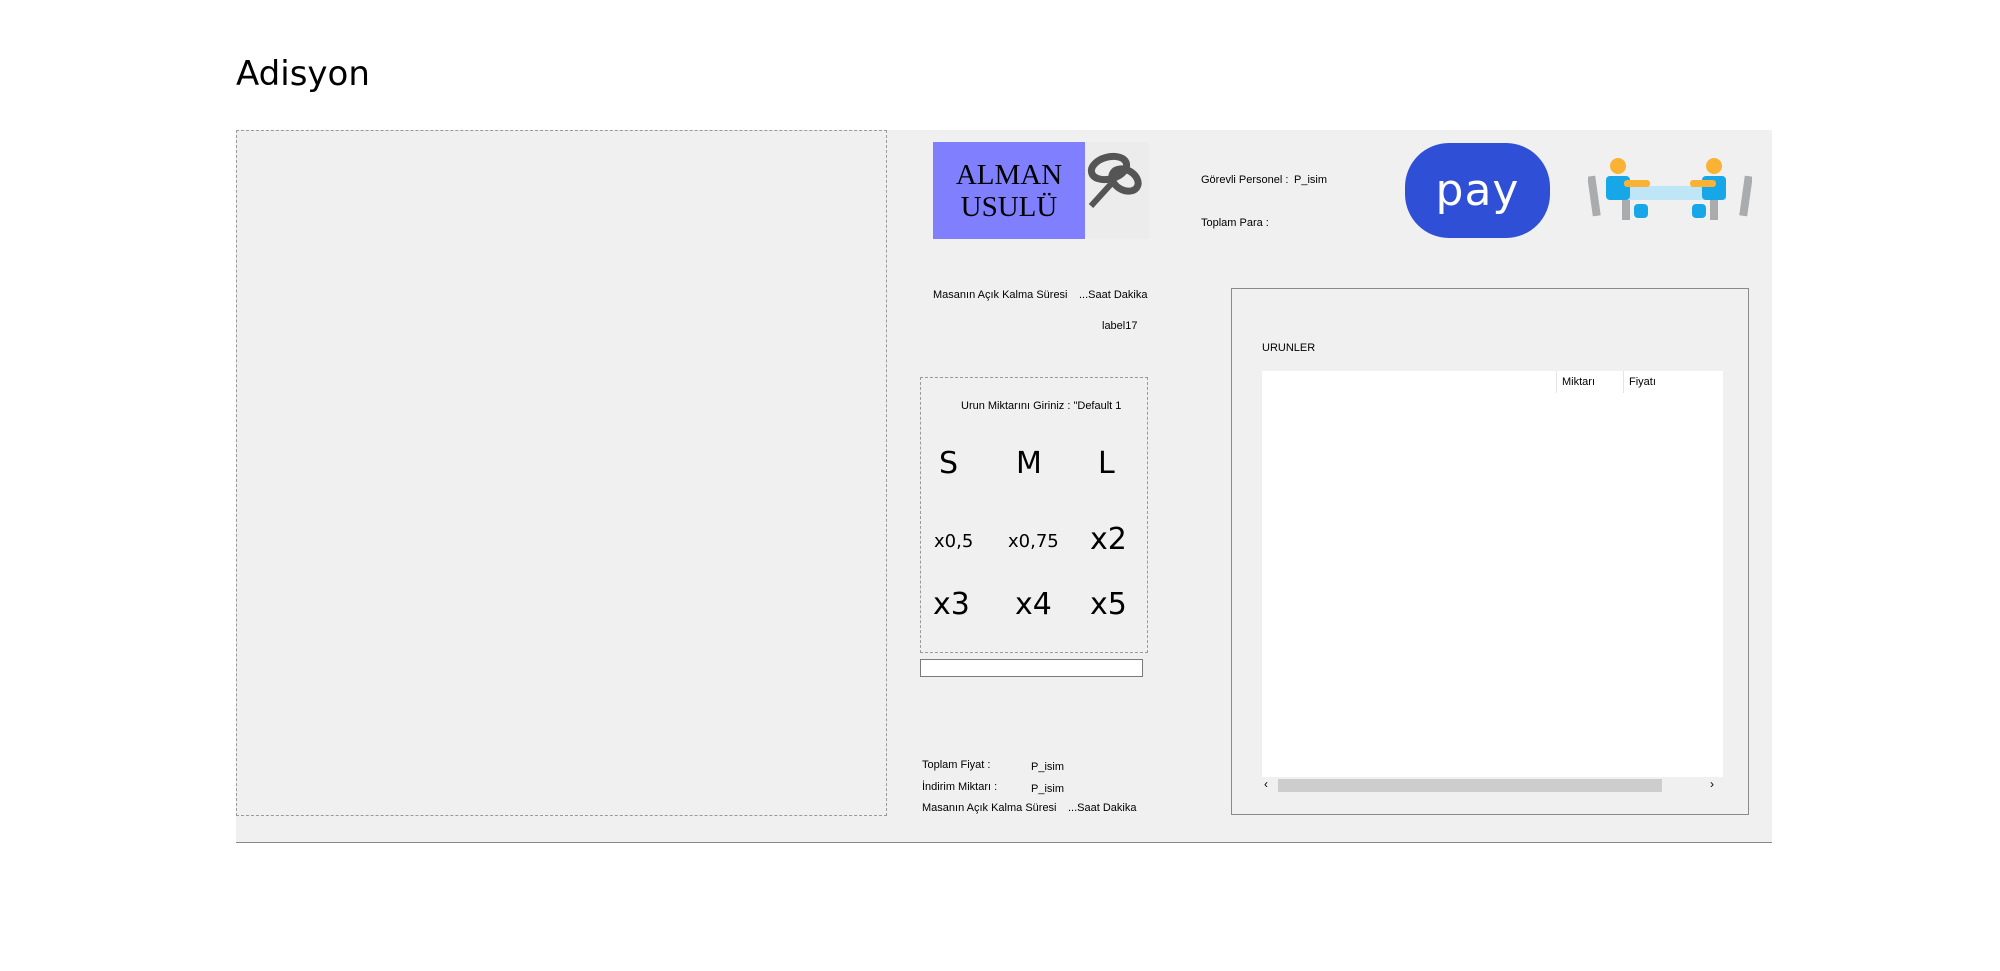  I want to click on page-title: Adisyon, so click(303, 74).